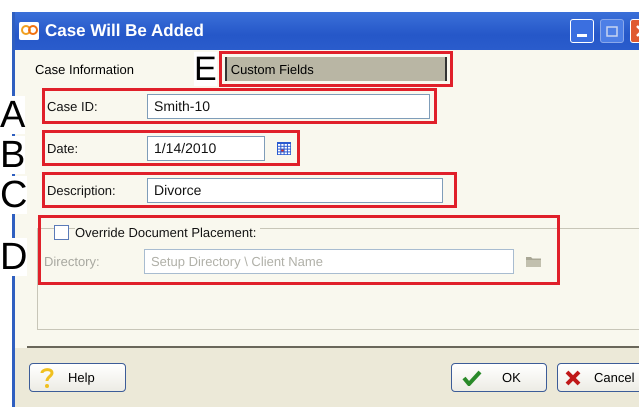 The height and width of the screenshot is (407, 639). I want to click on calendar-icon, so click(284, 148).